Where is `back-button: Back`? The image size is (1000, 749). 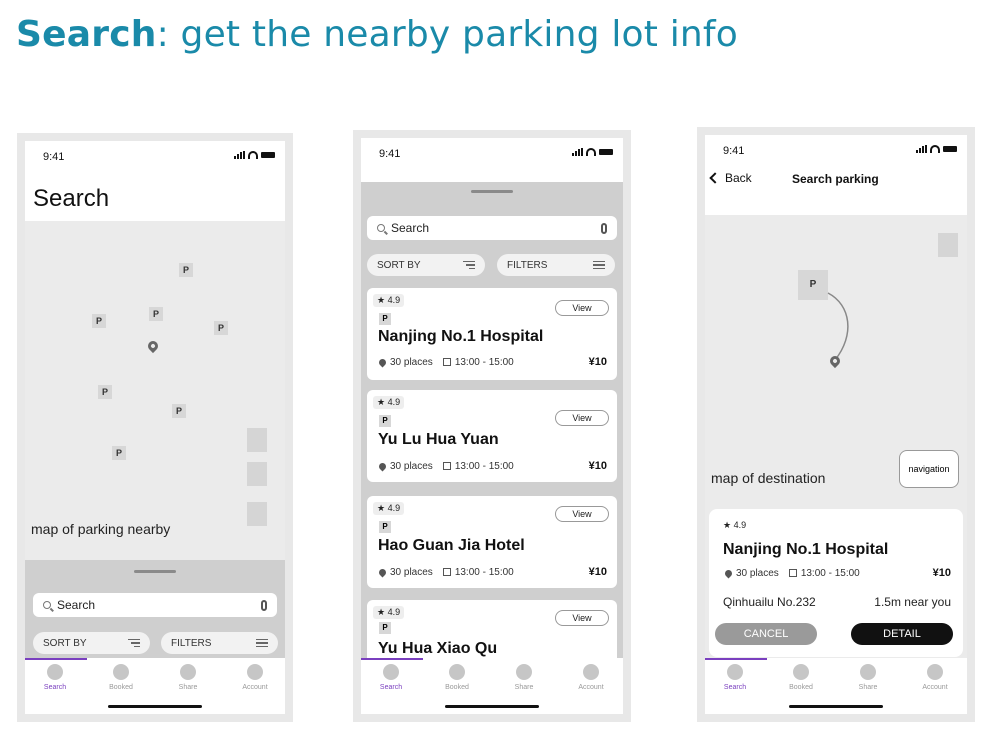
back-button: Back is located at coordinates (730, 178).